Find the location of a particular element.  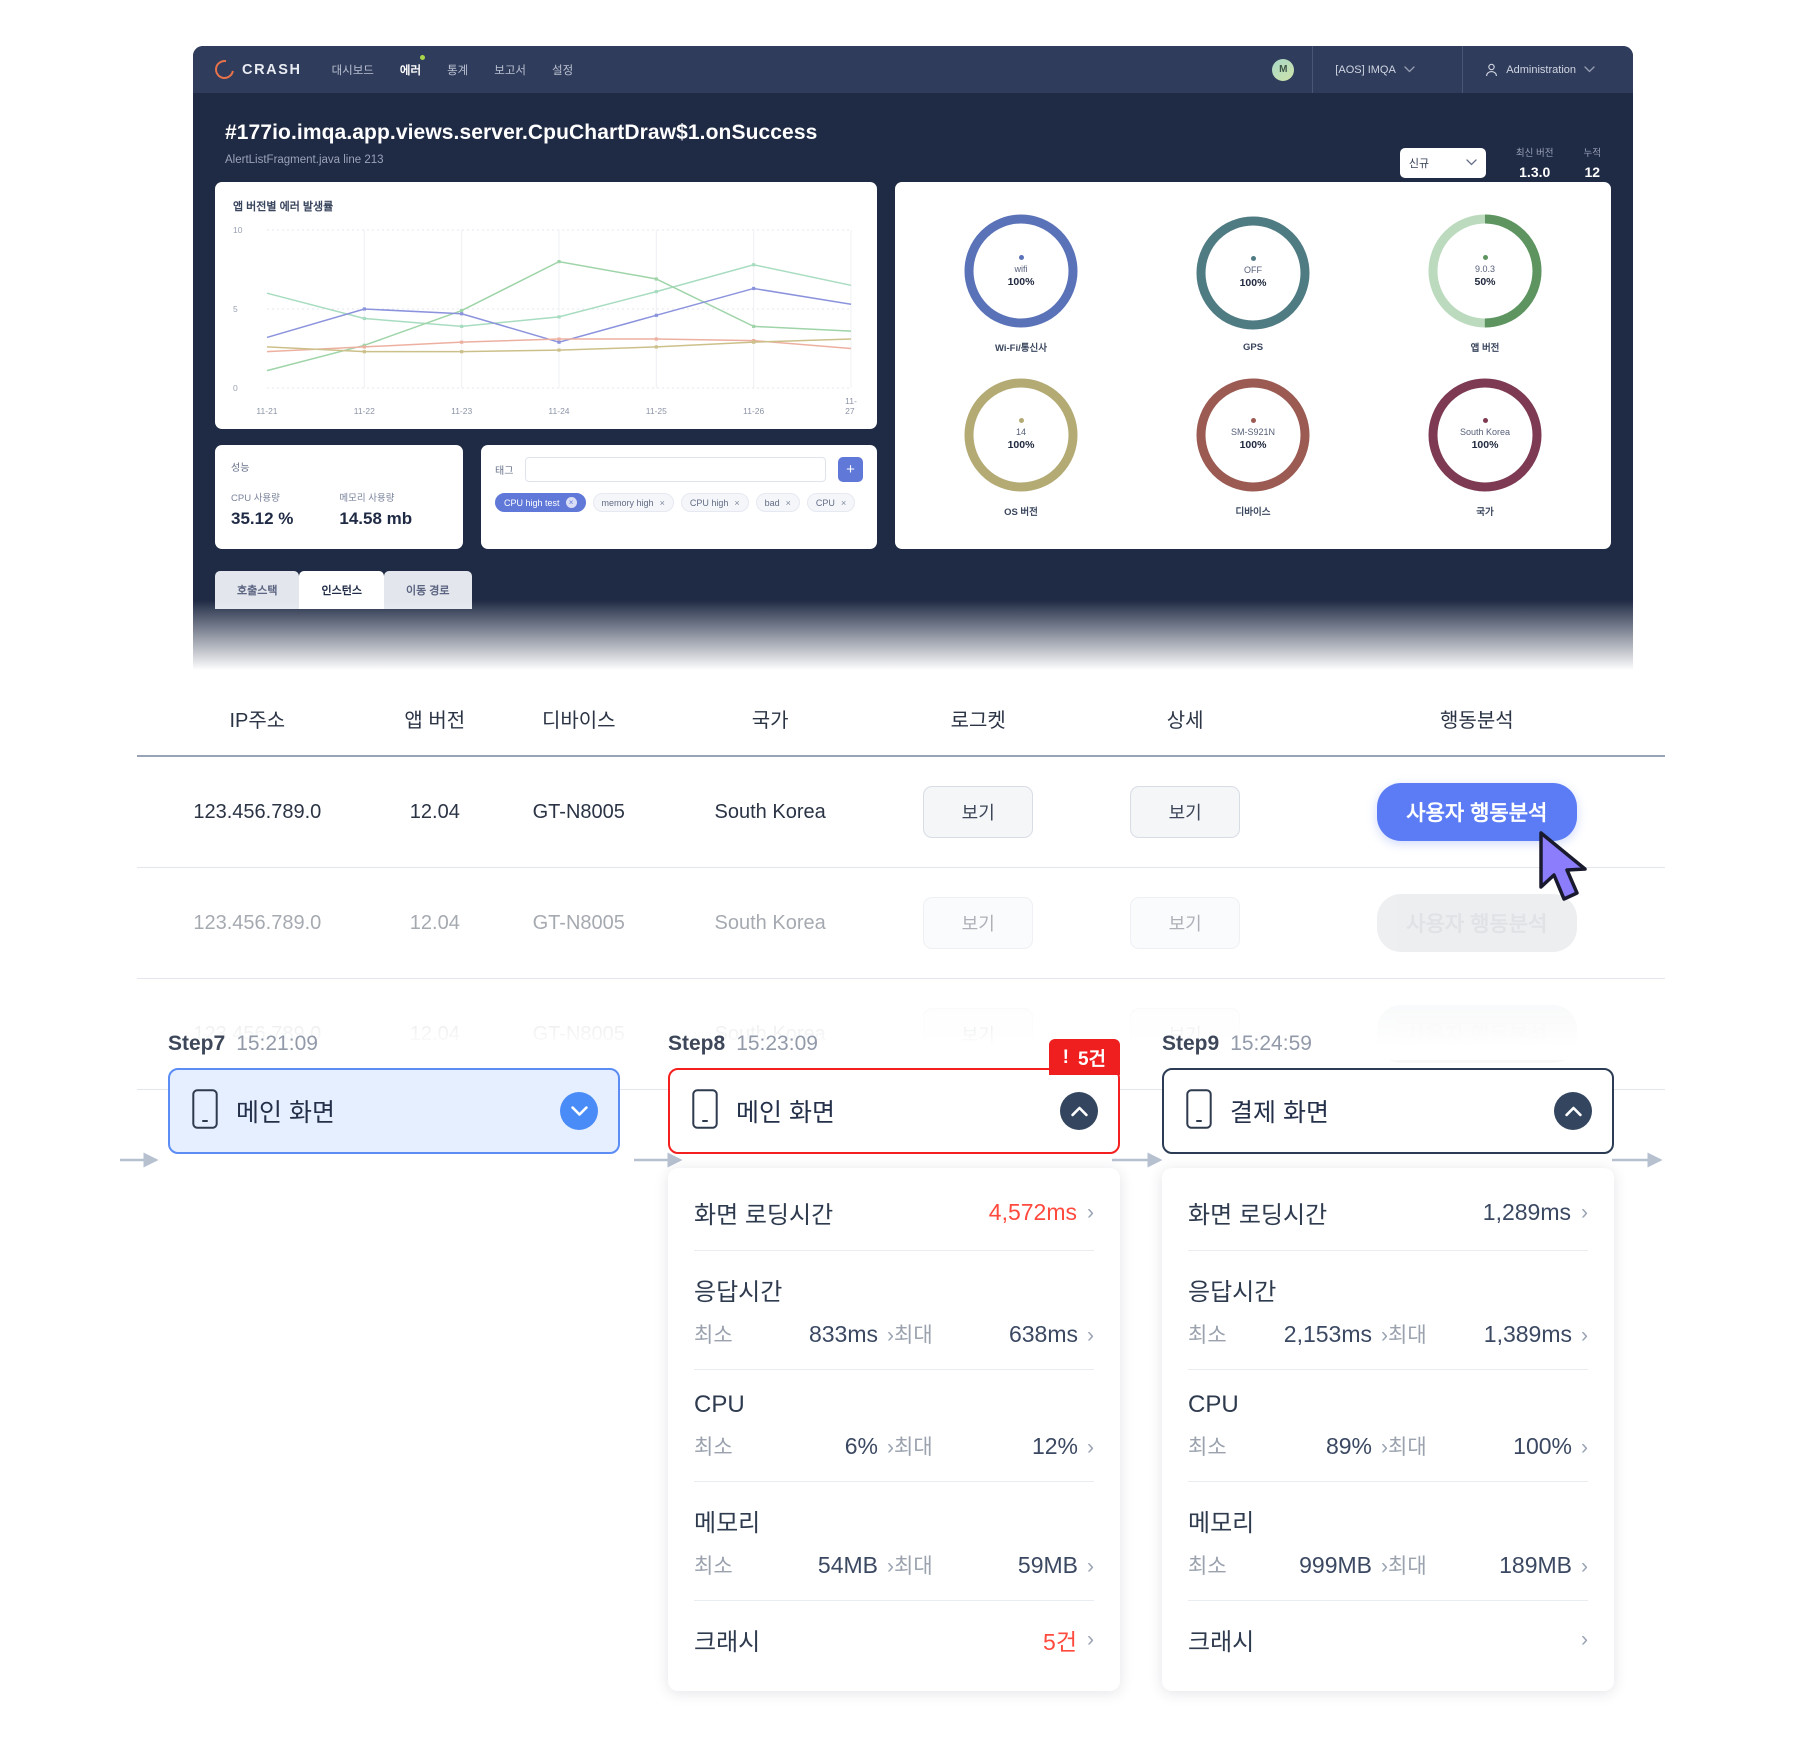

step-card-8: ! 5건 메인 화면 is located at coordinates (894, 1096).